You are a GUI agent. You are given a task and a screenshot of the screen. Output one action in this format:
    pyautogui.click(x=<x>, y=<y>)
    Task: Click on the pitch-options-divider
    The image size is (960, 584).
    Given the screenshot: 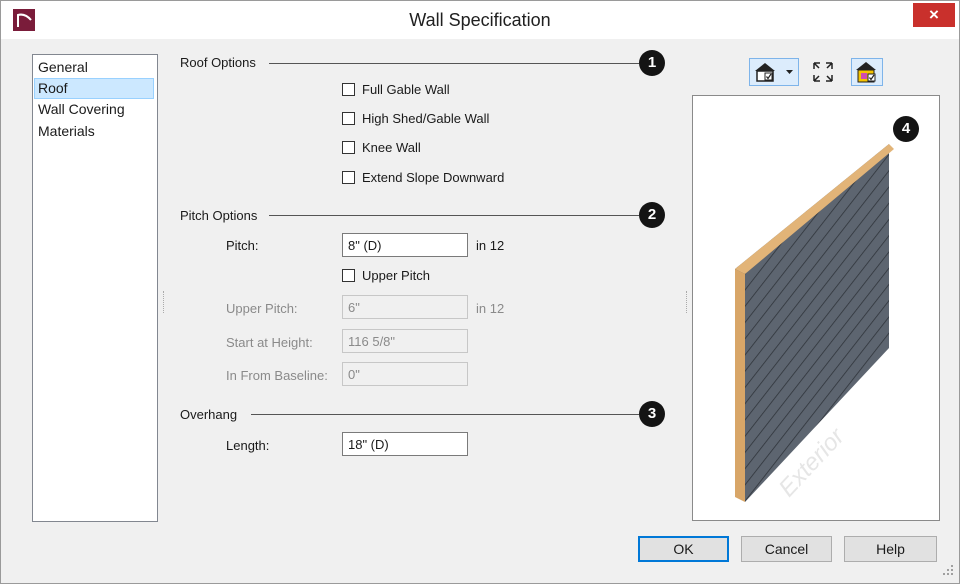 What is the action you would take?
    pyautogui.click(x=454, y=215)
    